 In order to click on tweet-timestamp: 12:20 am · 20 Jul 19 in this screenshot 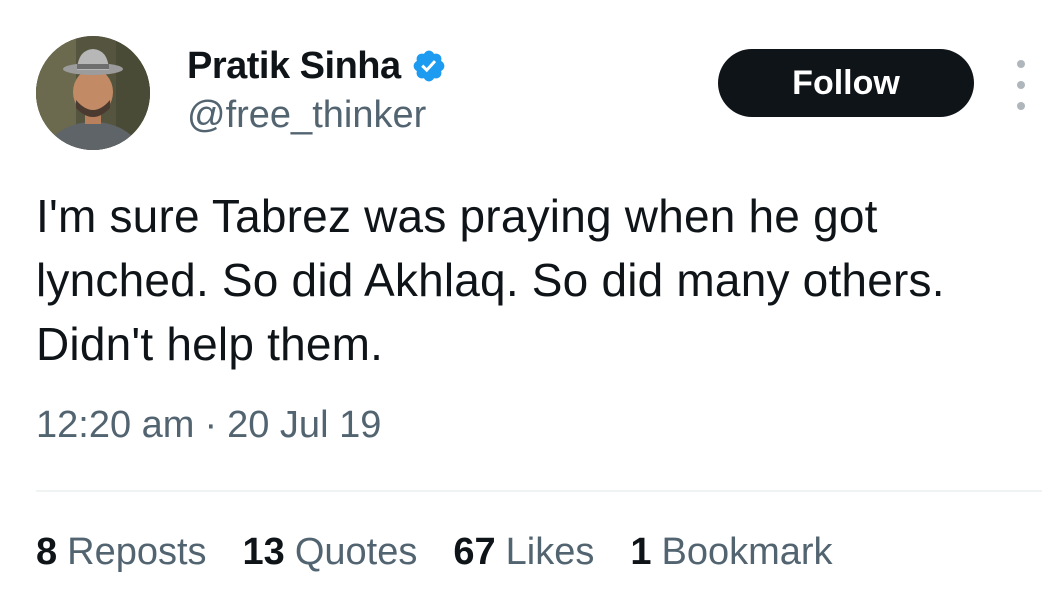, I will do `click(208, 425)`.